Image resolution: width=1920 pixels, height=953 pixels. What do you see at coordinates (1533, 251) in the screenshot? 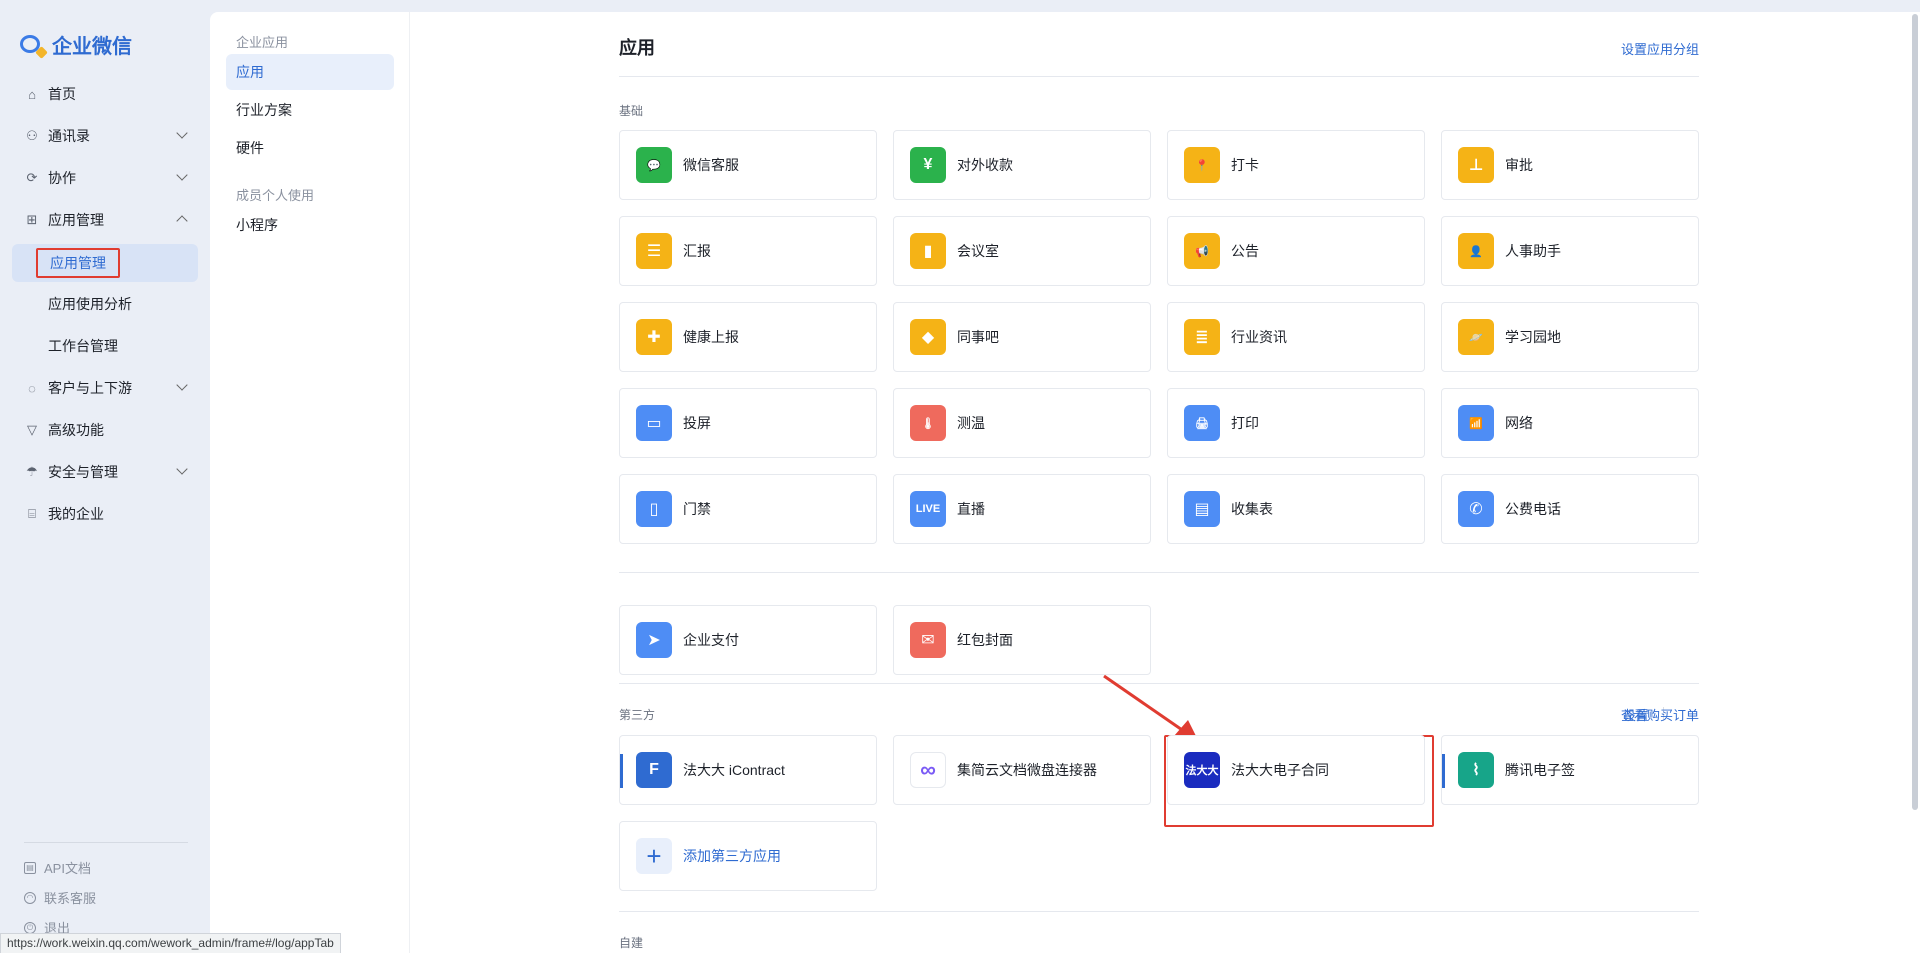
I see `app-name: 人事助手` at bounding box center [1533, 251].